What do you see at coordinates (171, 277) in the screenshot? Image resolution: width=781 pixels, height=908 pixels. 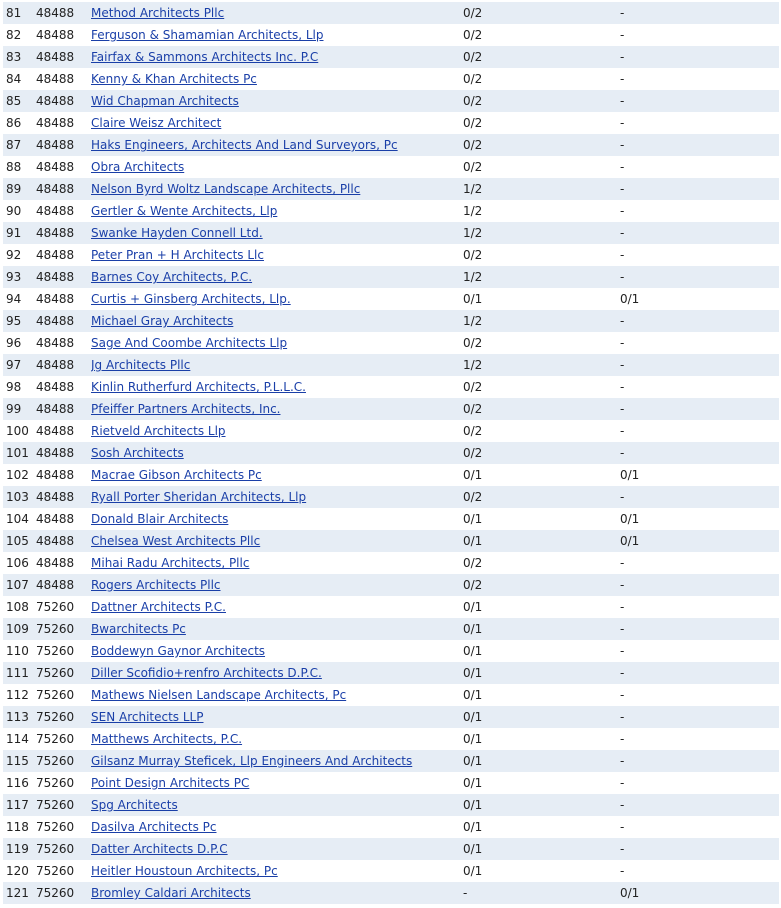 I see `firm-name-link: Barnes Coy Architects, P.C.` at bounding box center [171, 277].